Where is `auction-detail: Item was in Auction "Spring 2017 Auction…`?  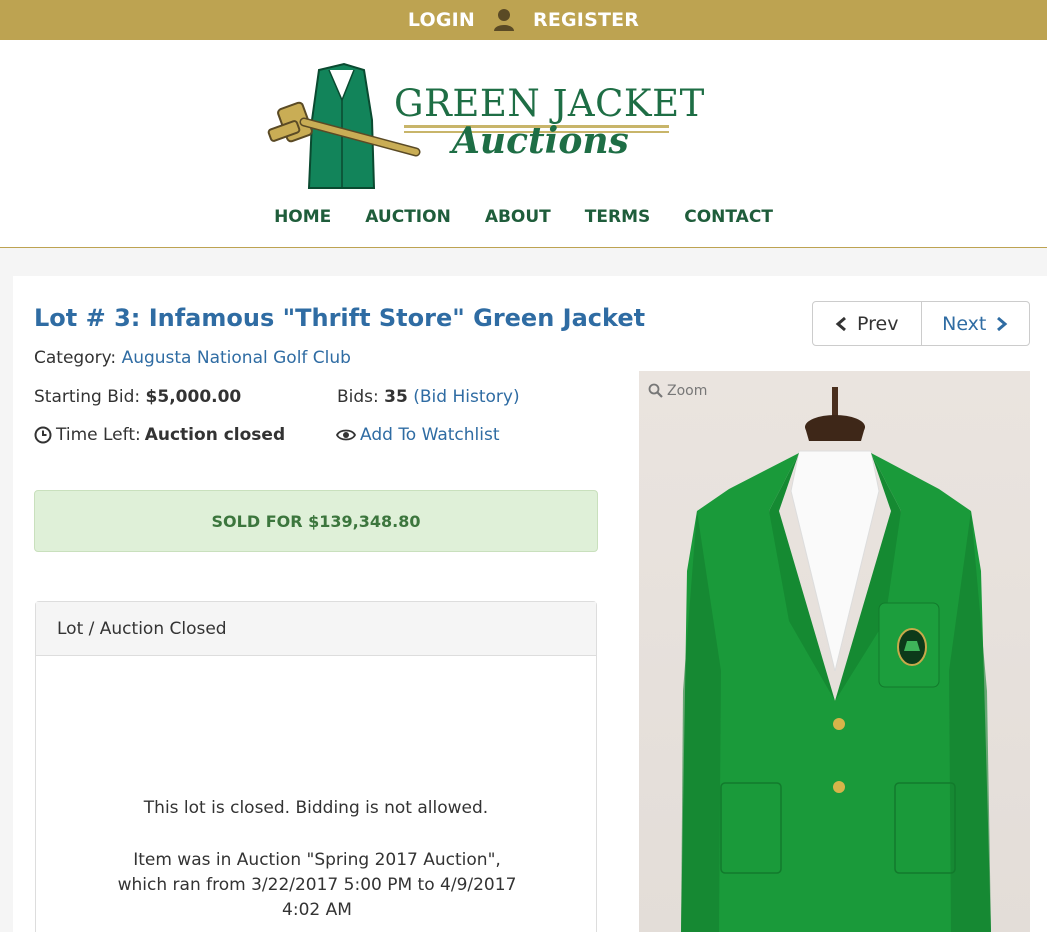
auction-detail: Item was in Auction "Spring 2017 Auction… is located at coordinates (317, 885).